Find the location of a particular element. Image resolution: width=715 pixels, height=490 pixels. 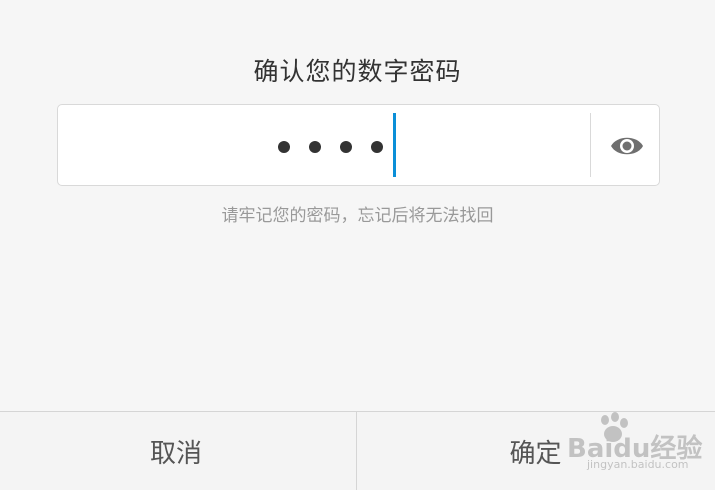

dialog-title: 确认您的数字密码 is located at coordinates (357, 71).